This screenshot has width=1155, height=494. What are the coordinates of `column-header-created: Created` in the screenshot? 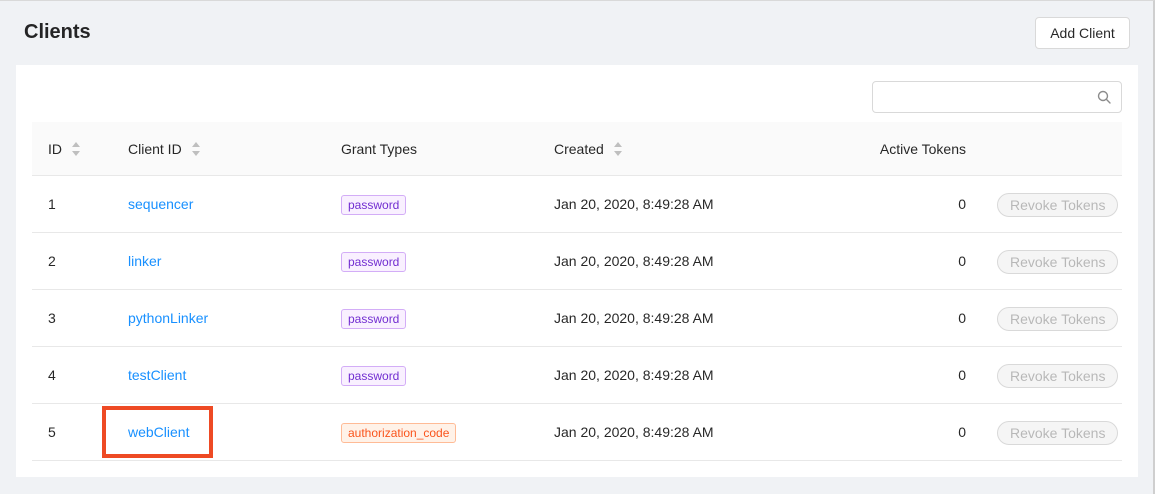 It's located at (588, 149).